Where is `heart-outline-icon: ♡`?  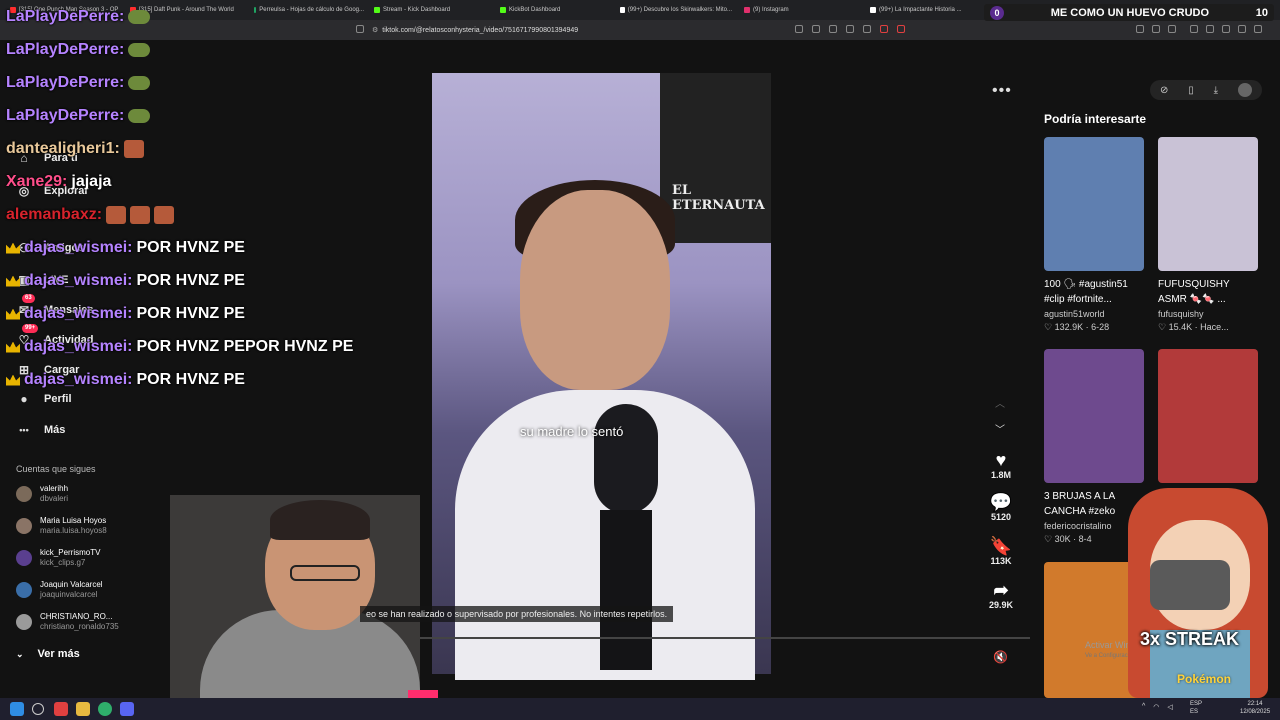 heart-outline-icon: ♡ is located at coordinates (1049, 539).